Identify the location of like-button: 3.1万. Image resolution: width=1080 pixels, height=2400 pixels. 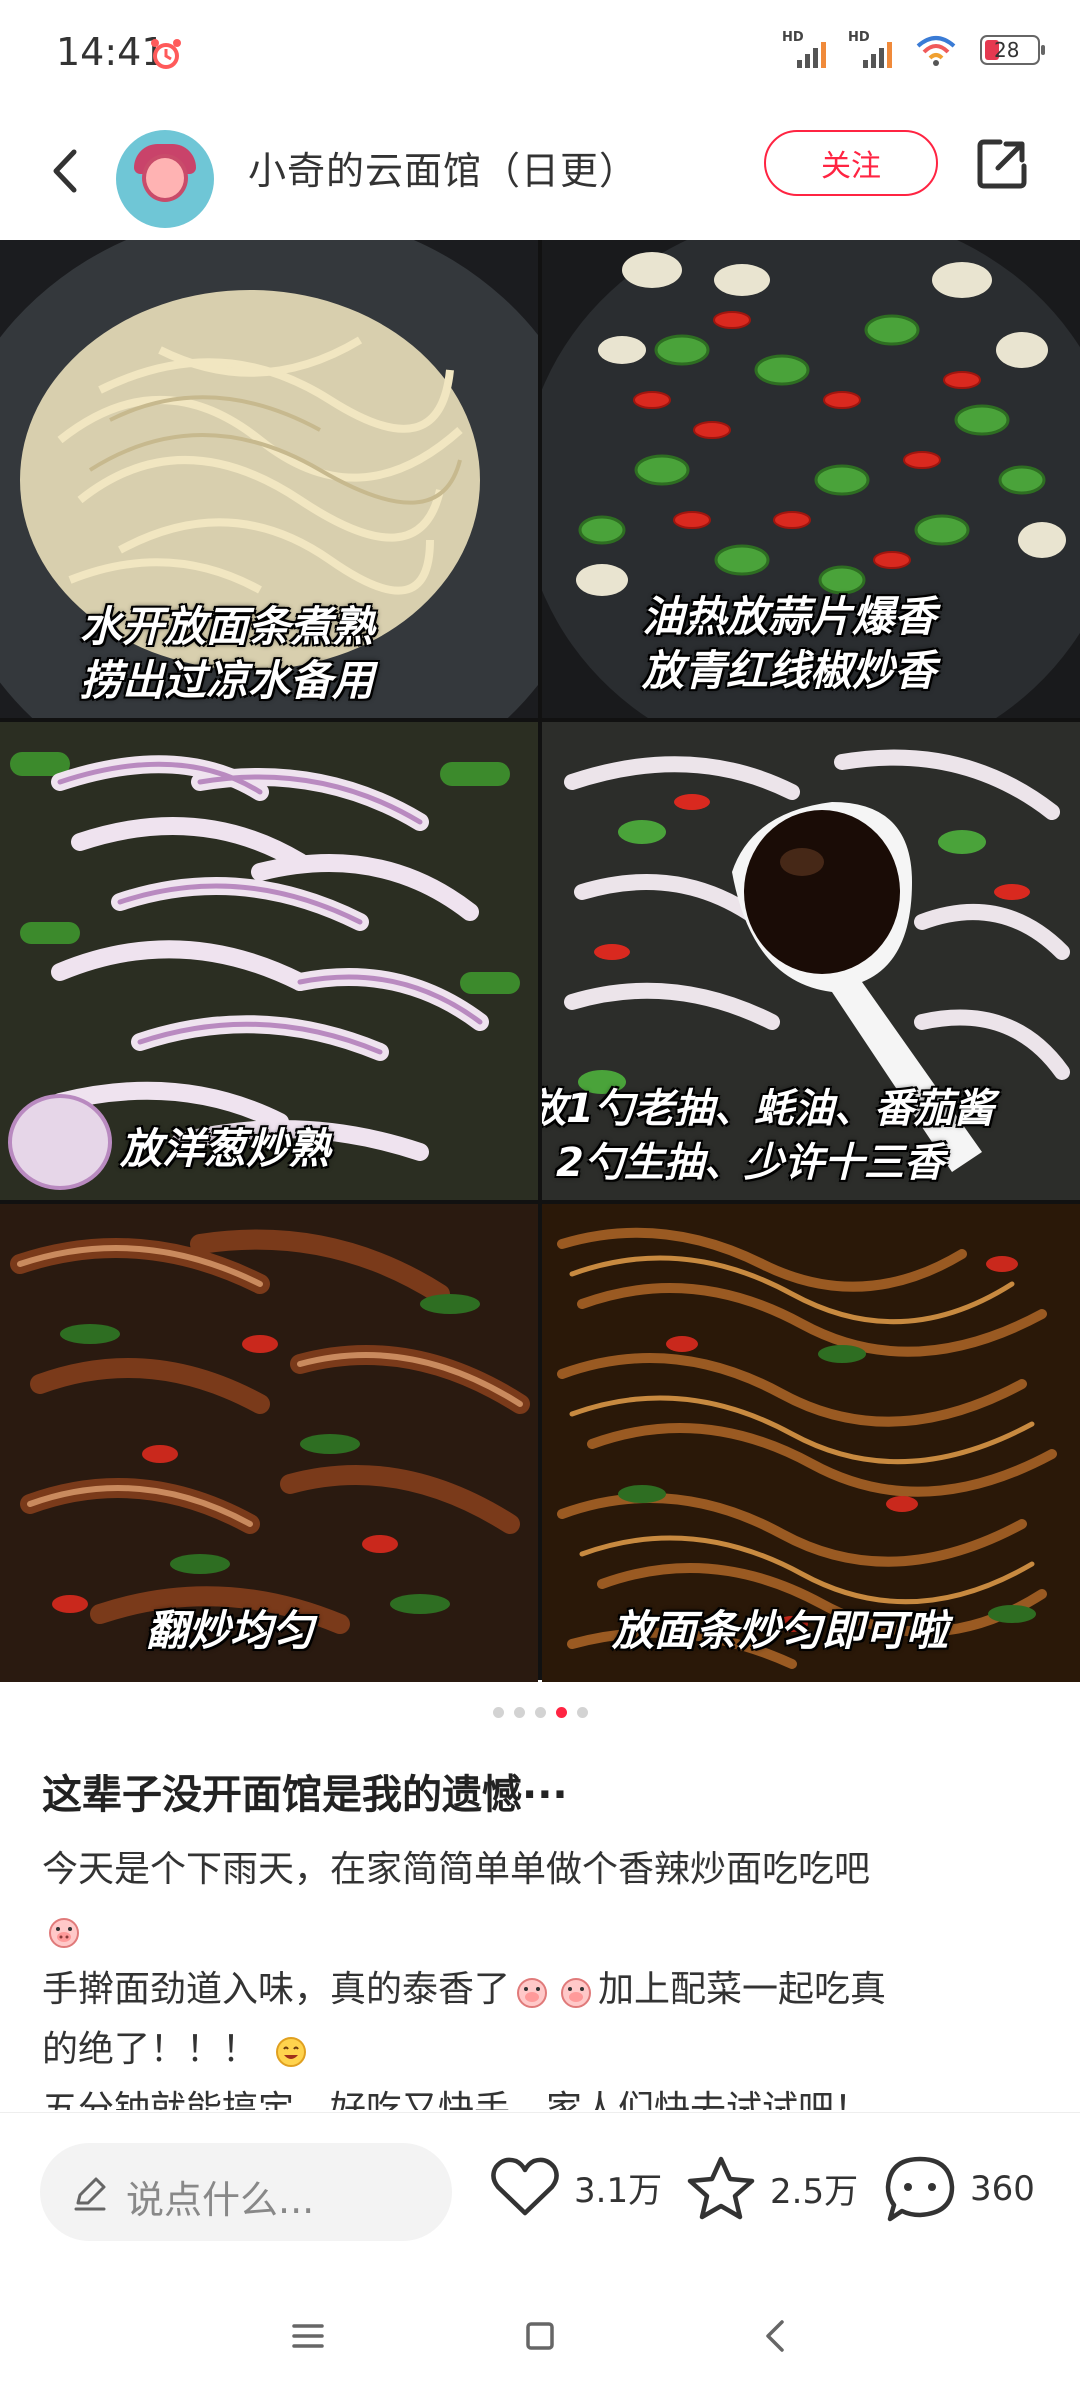
(576, 2187).